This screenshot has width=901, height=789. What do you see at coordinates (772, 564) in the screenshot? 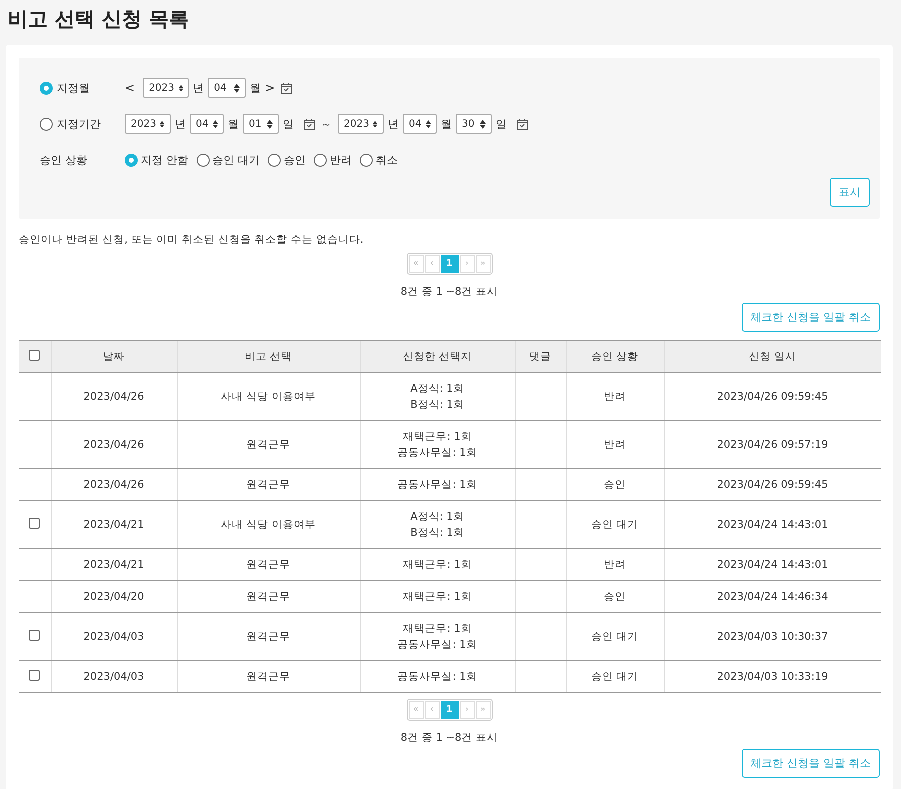
I see `datetime-cell: 2023/04/24 14:43:01` at bounding box center [772, 564].